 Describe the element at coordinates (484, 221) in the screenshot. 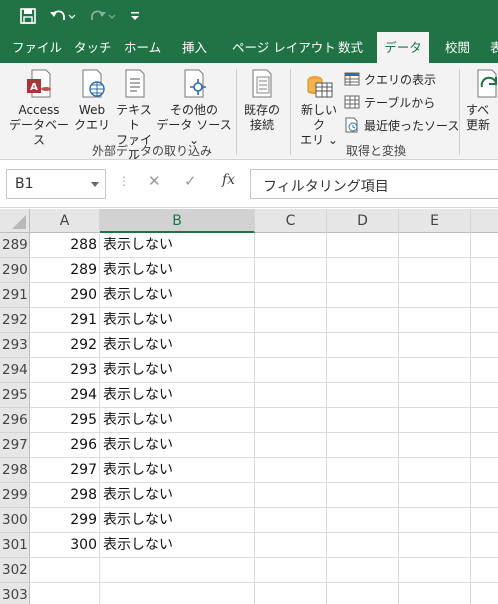

I see `column-header-f` at that location.